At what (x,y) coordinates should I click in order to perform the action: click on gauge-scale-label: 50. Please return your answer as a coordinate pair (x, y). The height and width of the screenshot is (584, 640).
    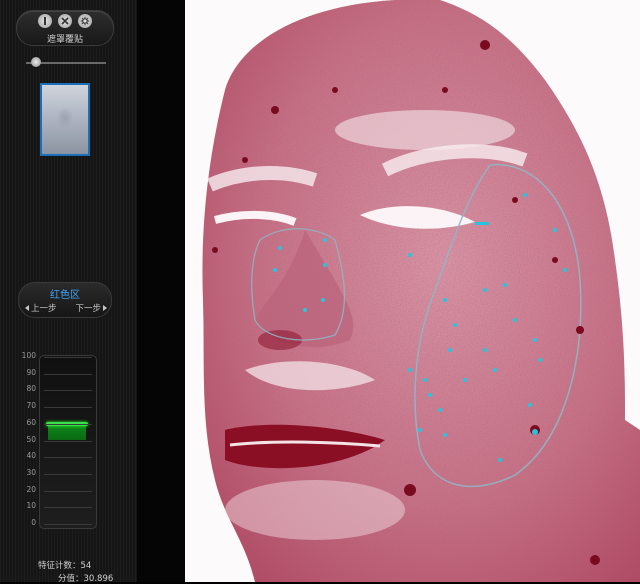
    Looking at the image, I should click on (31, 439).